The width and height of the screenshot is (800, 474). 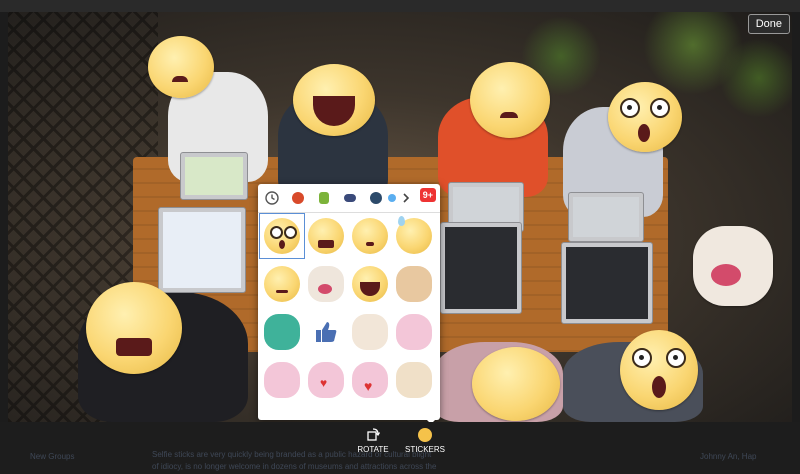 I want to click on sticker-pink-blob-hearts: ♥, so click(x=326, y=380).